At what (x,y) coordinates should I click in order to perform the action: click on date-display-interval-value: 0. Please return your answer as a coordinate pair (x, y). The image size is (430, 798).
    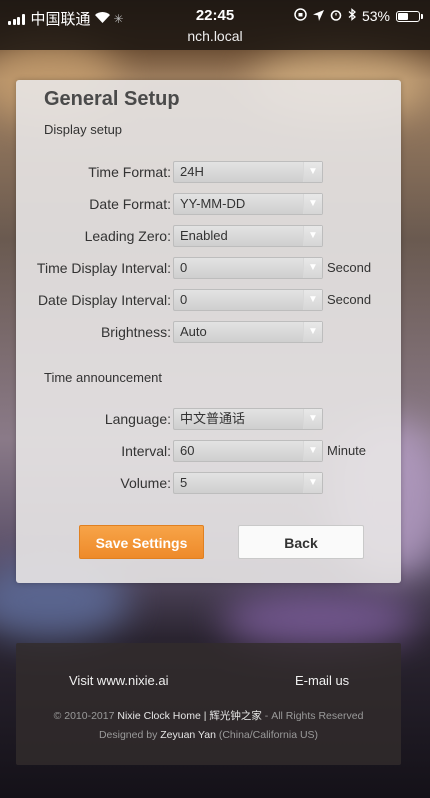
    Looking at the image, I should click on (184, 299).